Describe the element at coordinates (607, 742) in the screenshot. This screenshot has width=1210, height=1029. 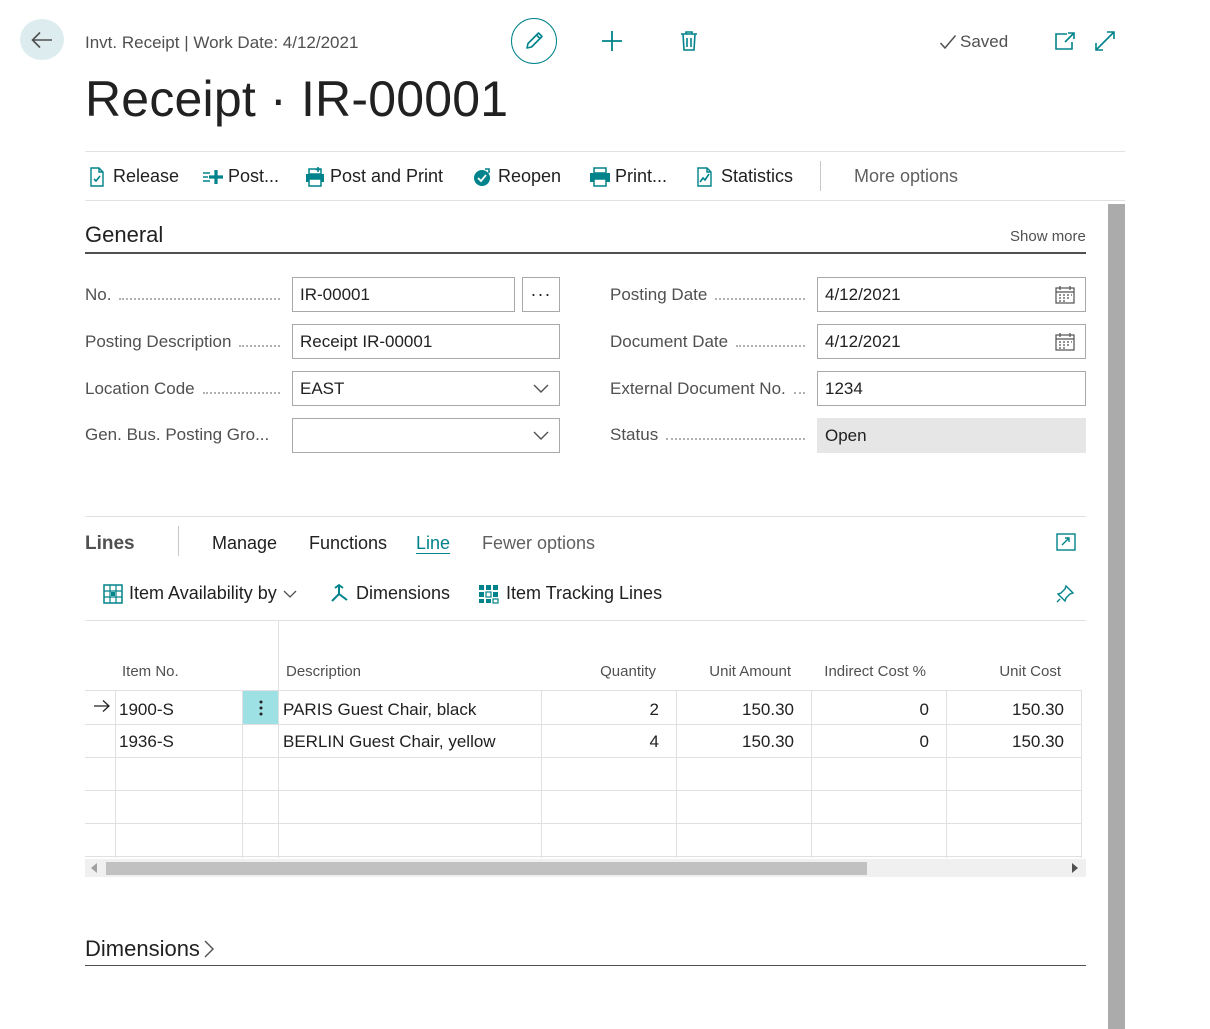
I see `table-row-2-quantity: 4` at that location.